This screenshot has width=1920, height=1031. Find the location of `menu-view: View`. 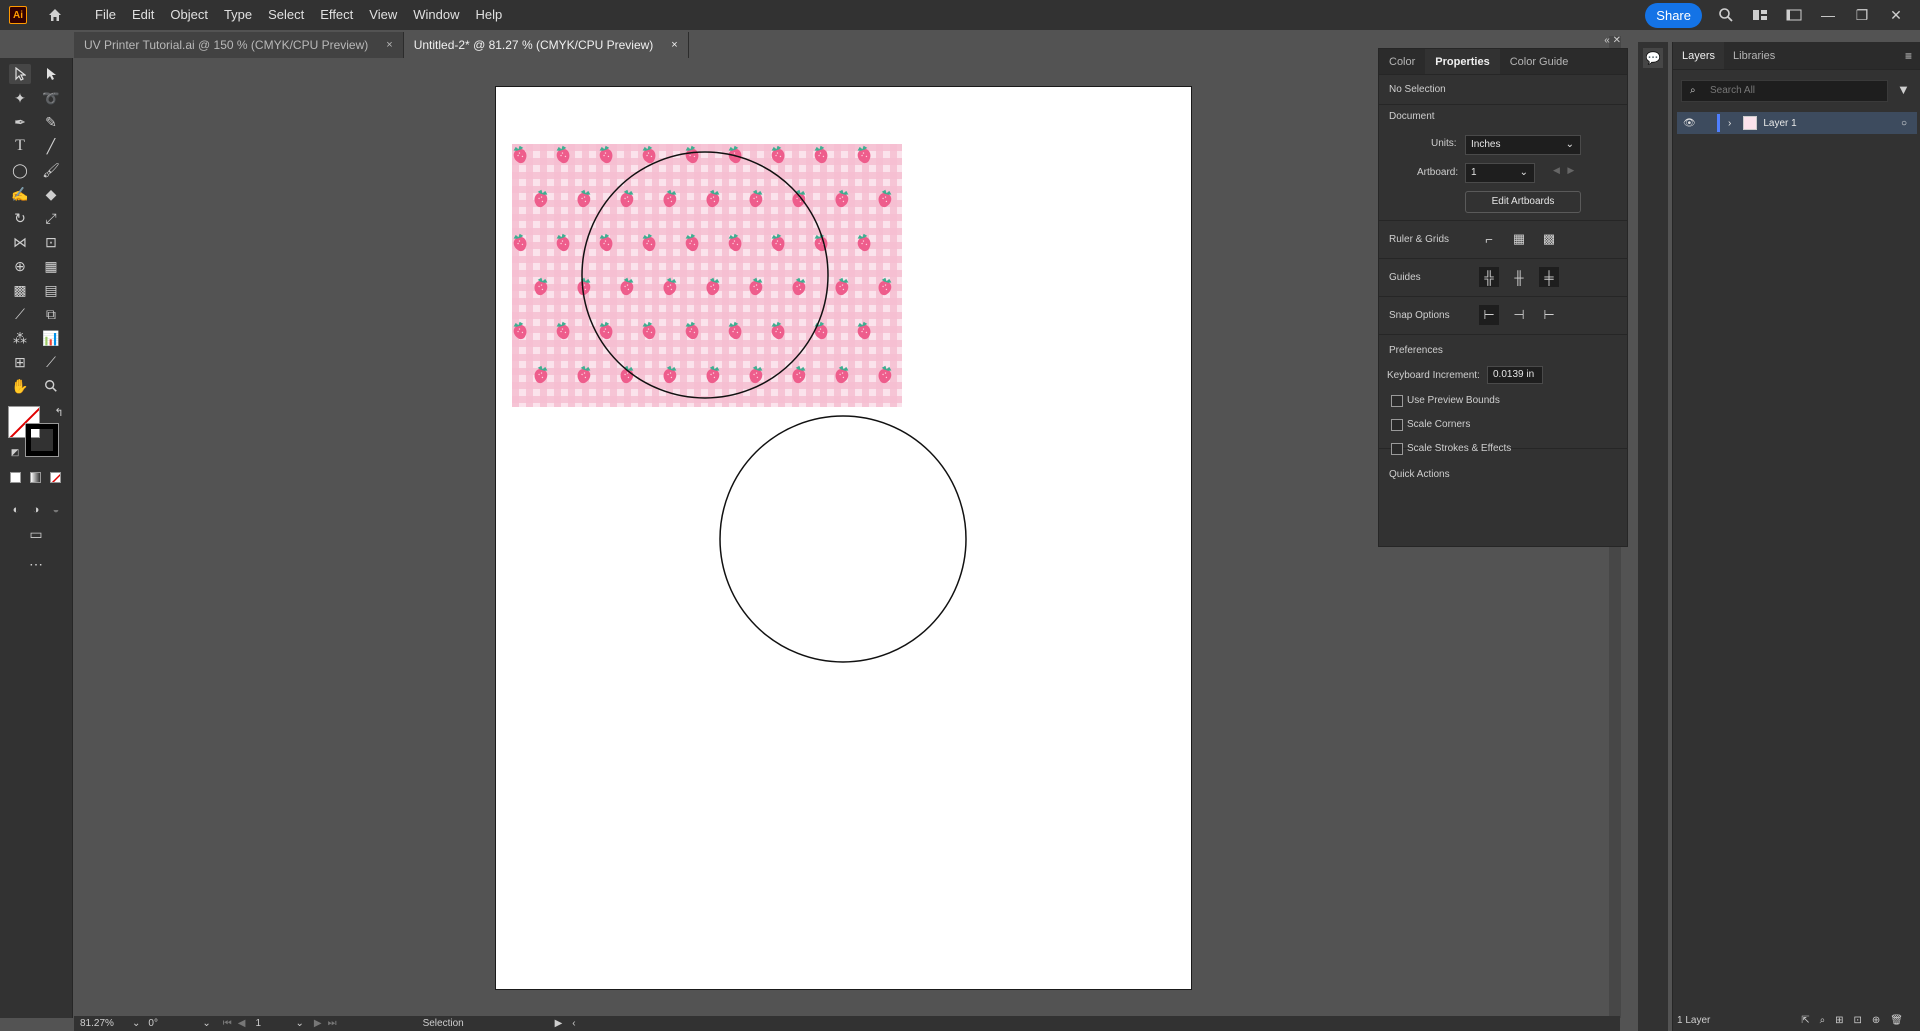

menu-view: View is located at coordinates (383, 15).